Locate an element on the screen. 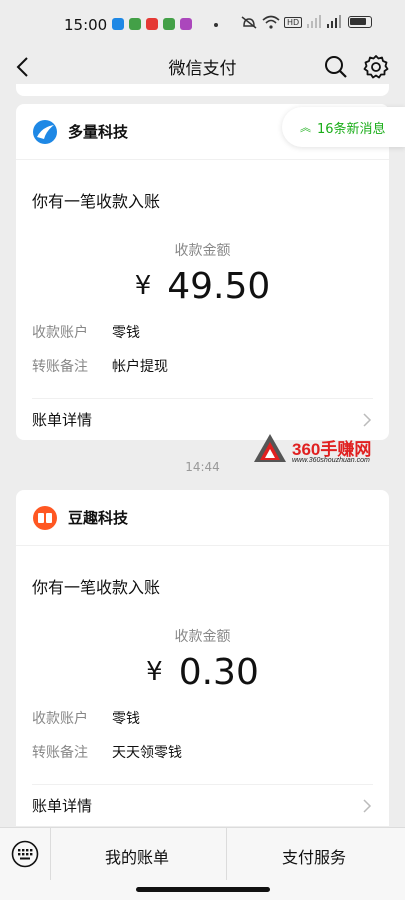  amount-number: 49.50 is located at coordinates (219, 286).